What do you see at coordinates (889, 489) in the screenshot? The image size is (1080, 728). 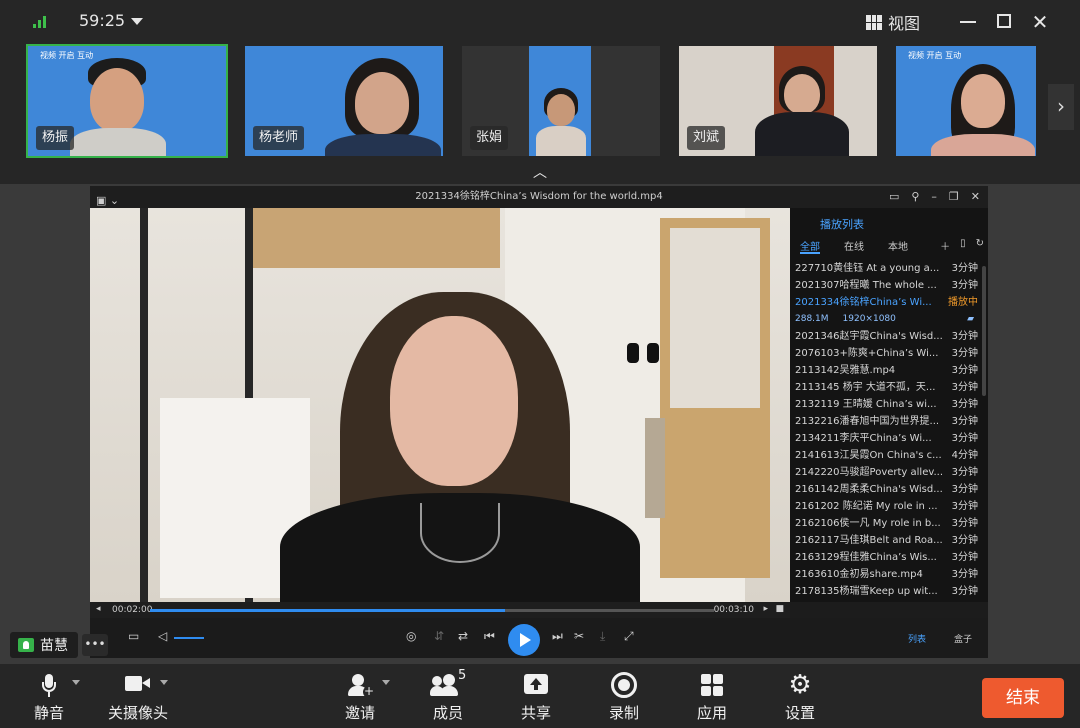 I see `playlist-item: 2161142周柔柔China's Wisd... 3分钟` at bounding box center [889, 489].